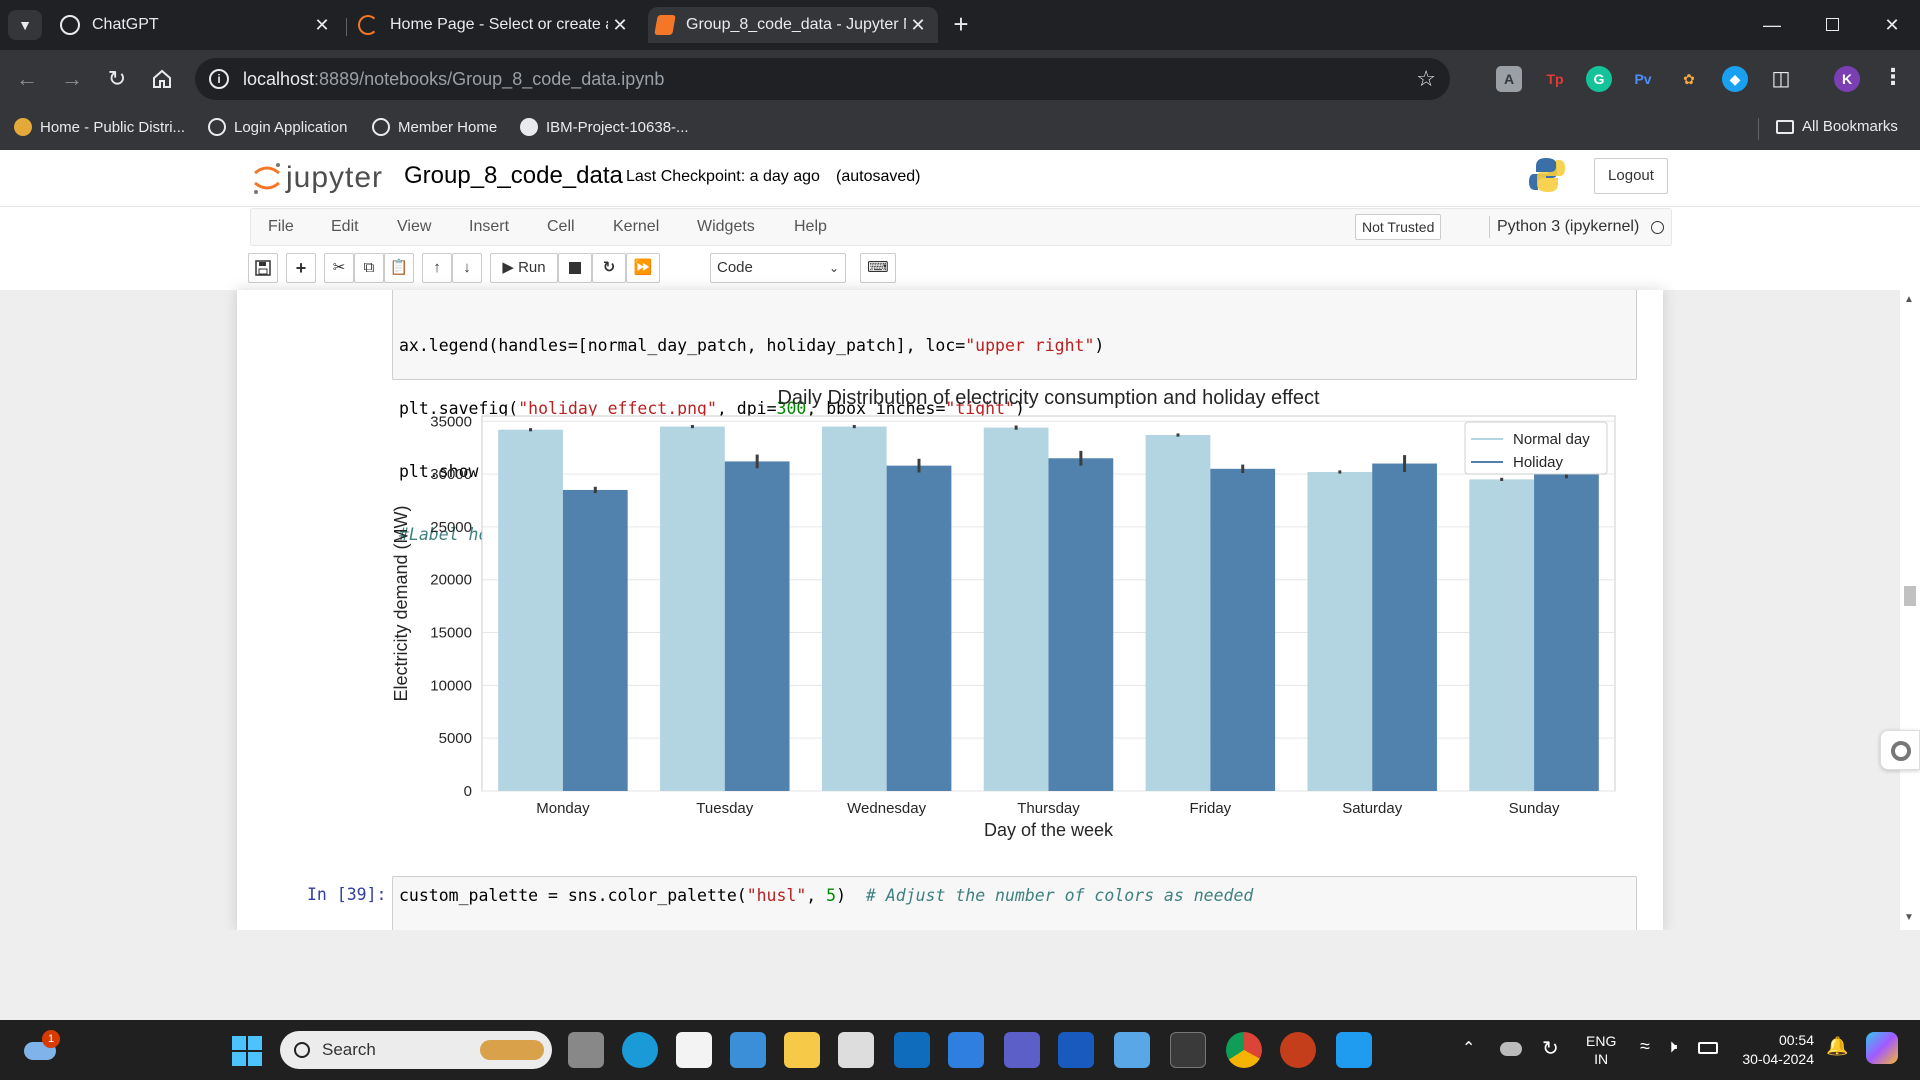 The width and height of the screenshot is (1920, 1080). What do you see at coordinates (1550, 1048) in the screenshot?
I see `sync-icon: ↻` at bounding box center [1550, 1048].